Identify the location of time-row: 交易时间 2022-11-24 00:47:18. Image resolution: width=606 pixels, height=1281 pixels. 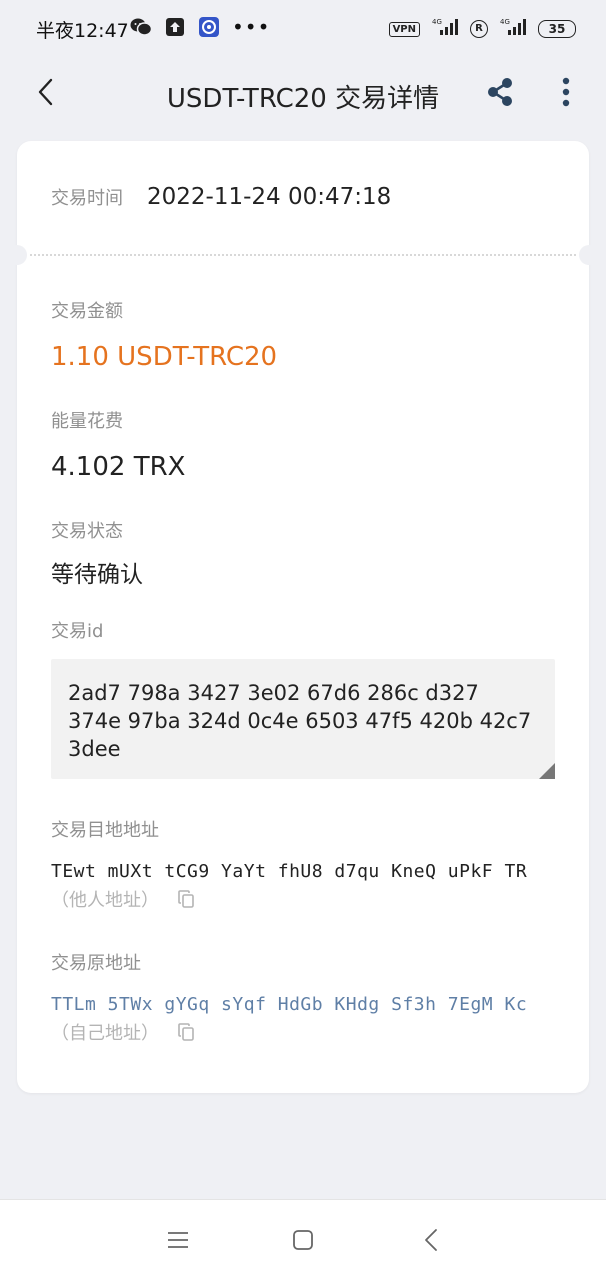
(221, 197).